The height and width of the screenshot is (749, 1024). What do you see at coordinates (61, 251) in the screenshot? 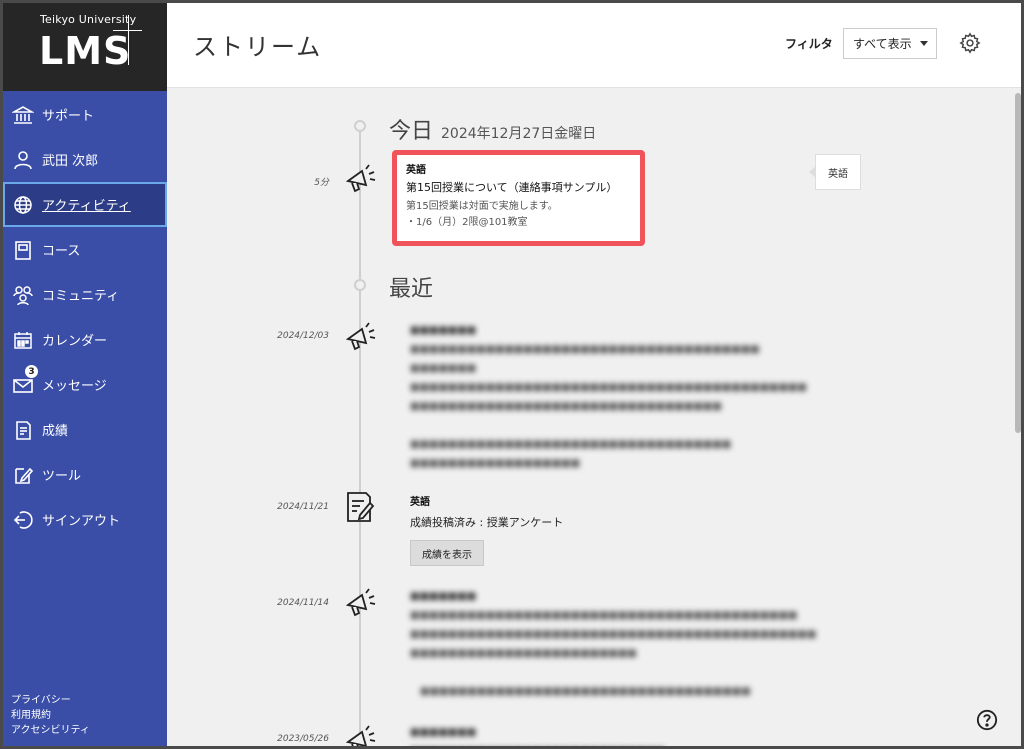
I see `sidebar-item-label: コース` at bounding box center [61, 251].